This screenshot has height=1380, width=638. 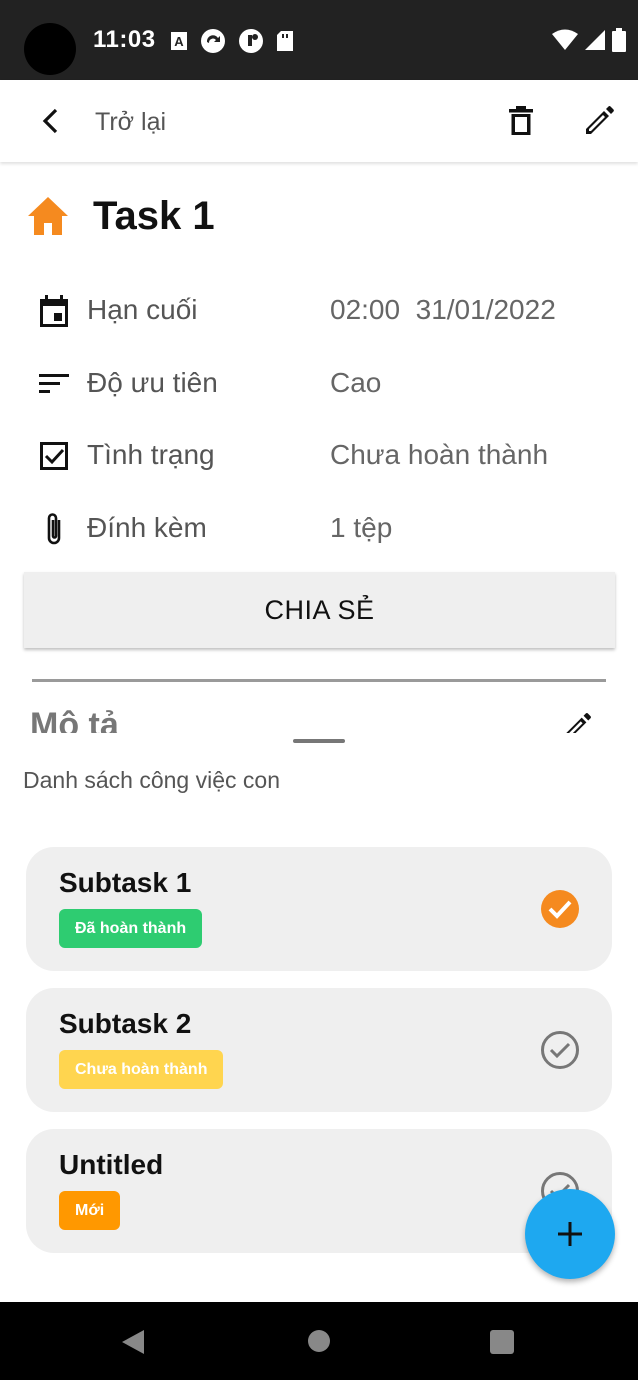 What do you see at coordinates (443, 309) in the screenshot?
I see `detail-value: 02:00 31/01/2022` at bounding box center [443, 309].